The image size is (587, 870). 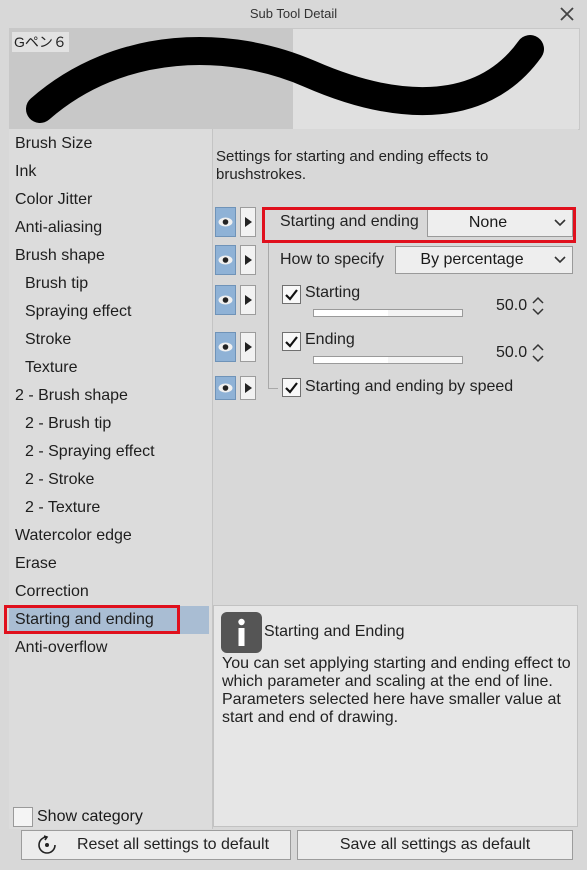 I want to click on how-to-specify-dropdown: By percentage, so click(x=484, y=260).